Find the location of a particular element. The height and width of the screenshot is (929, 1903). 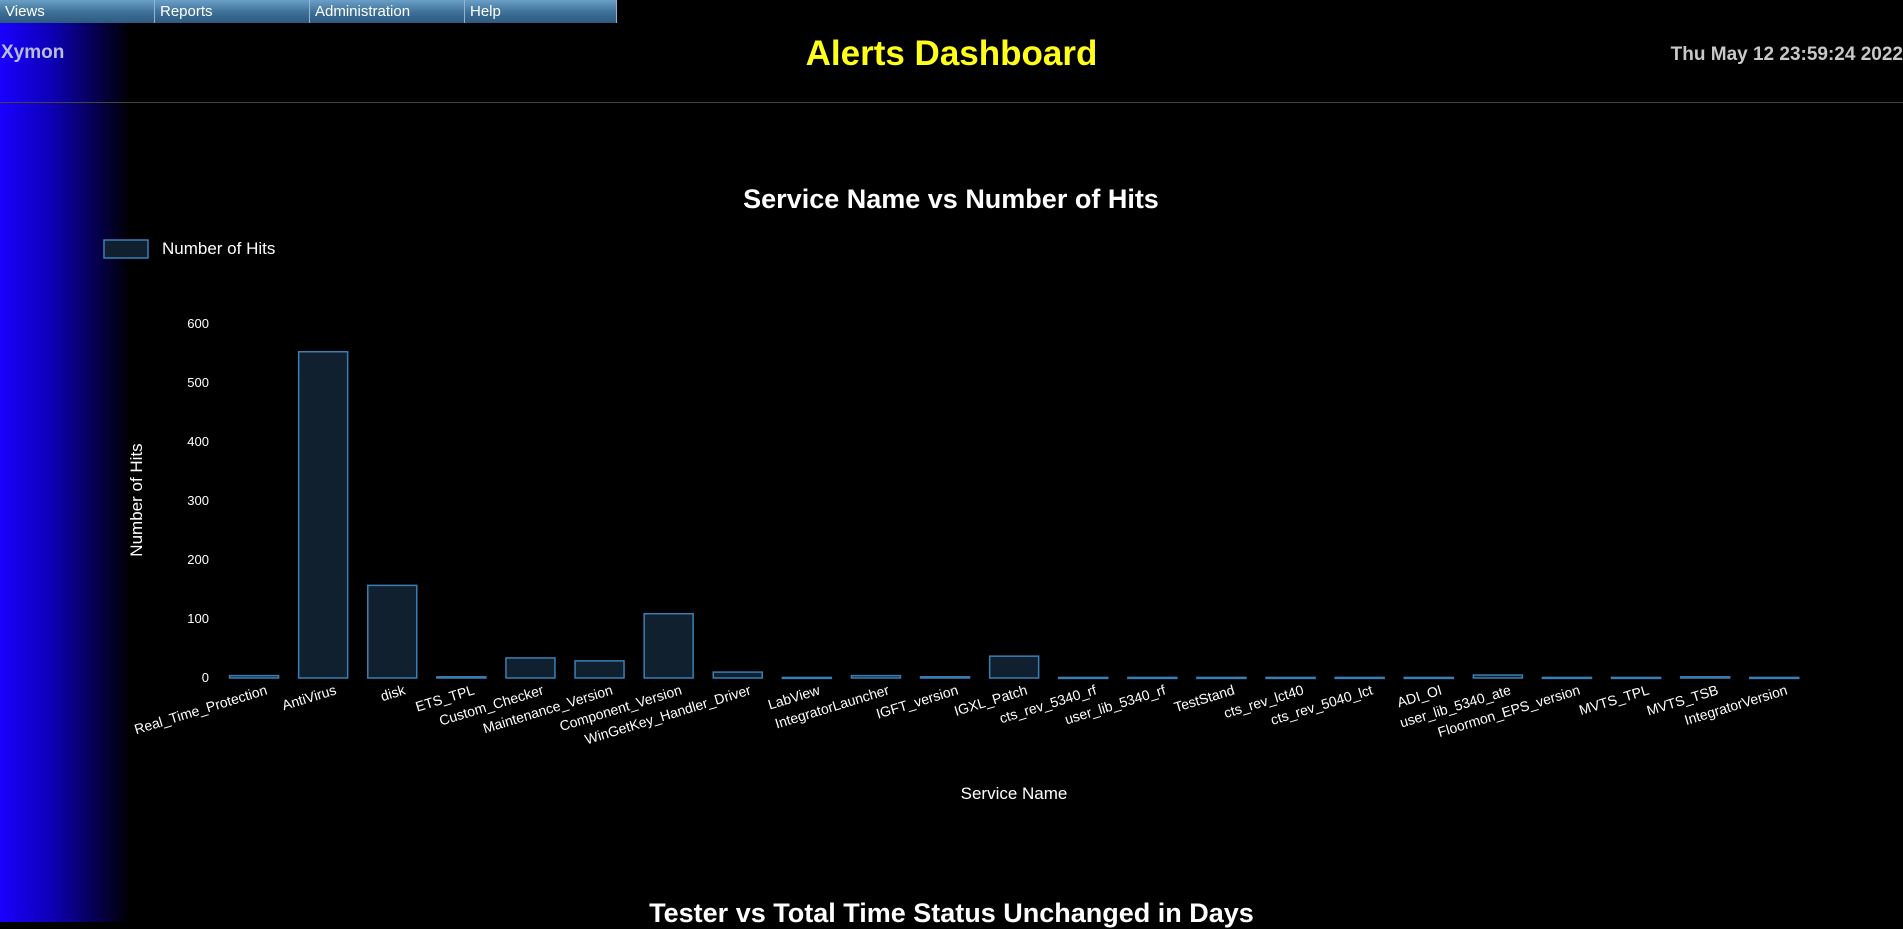

y-axis-label: Number of Hits is located at coordinates (136, 499).